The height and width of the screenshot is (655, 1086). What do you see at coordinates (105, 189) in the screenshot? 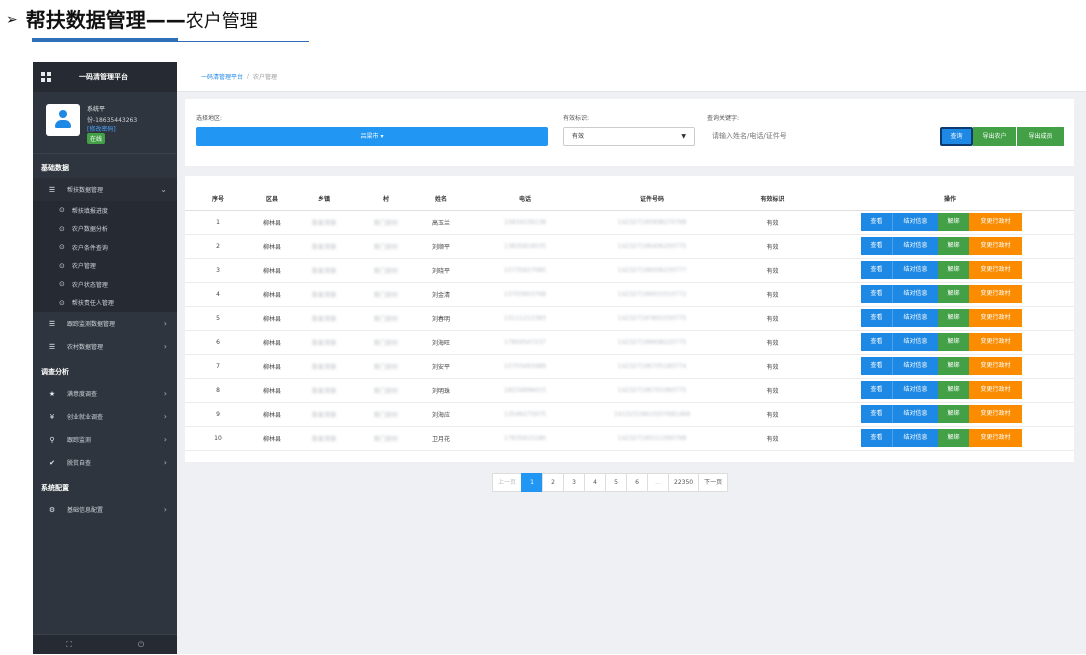
I see `sidebar-item-help-data: ☰ 帮扶数据管理 ⌄` at bounding box center [105, 189].